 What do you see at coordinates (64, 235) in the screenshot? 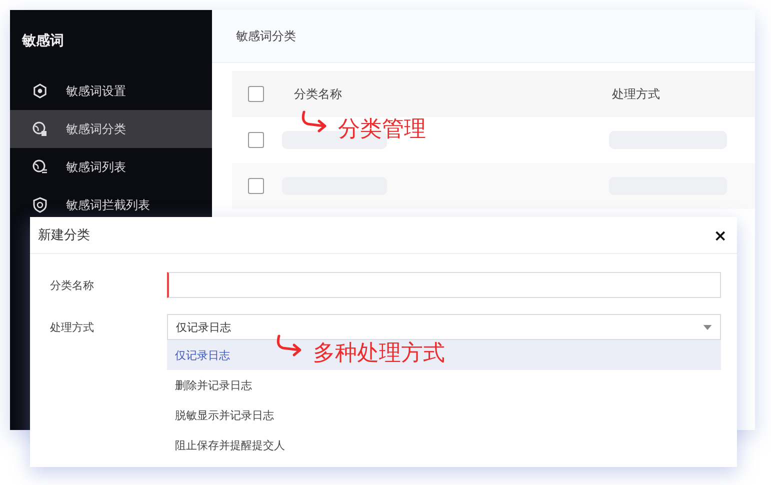
I see `dialog-title: 新建分类` at bounding box center [64, 235].